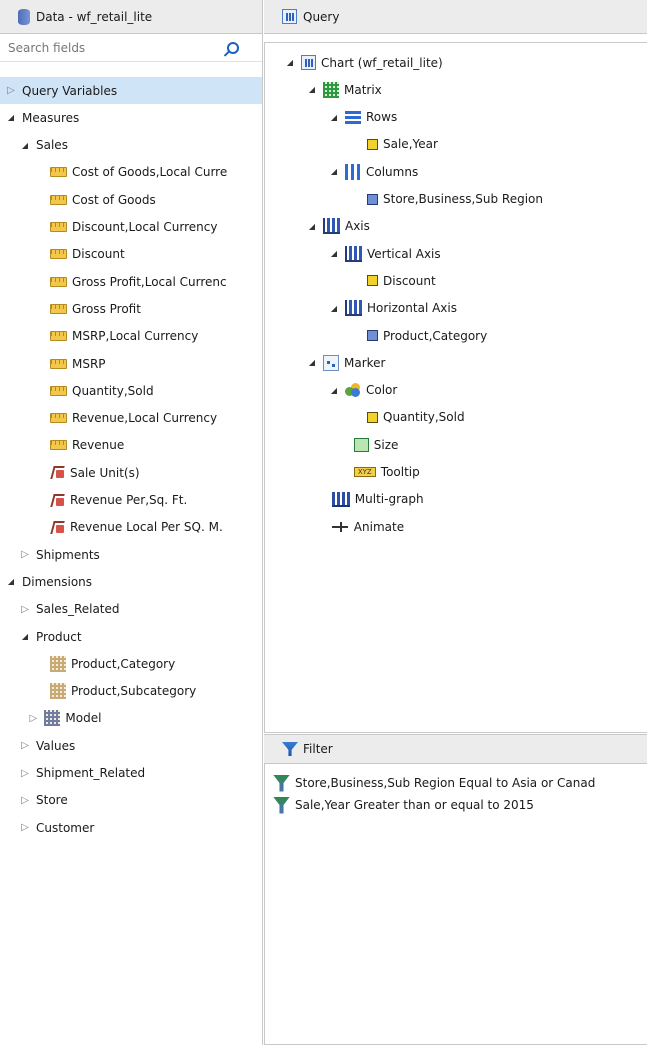 The image size is (647, 1045). Describe the element at coordinates (150, 172) in the screenshot. I see `field-item-label: Cost of Goods,Local Curre` at that location.